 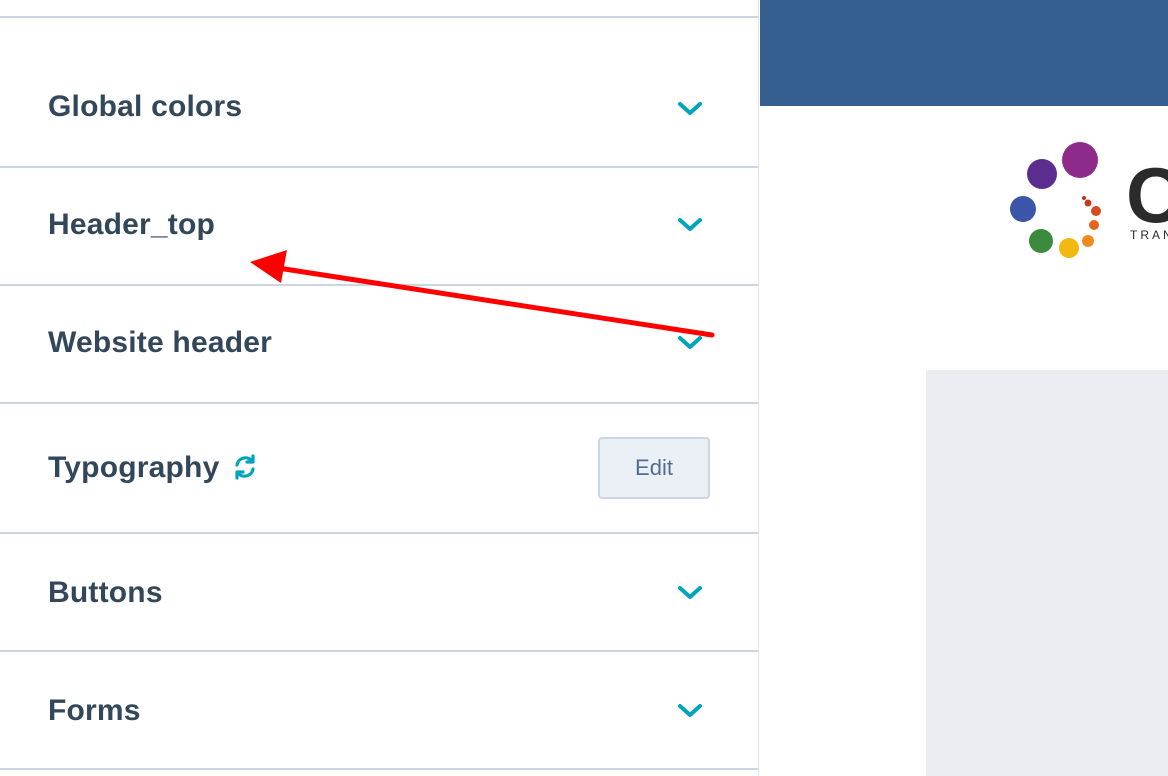 What do you see at coordinates (379, 593) in the screenshot?
I see `section-buttons: Buttons` at bounding box center [379, 593].